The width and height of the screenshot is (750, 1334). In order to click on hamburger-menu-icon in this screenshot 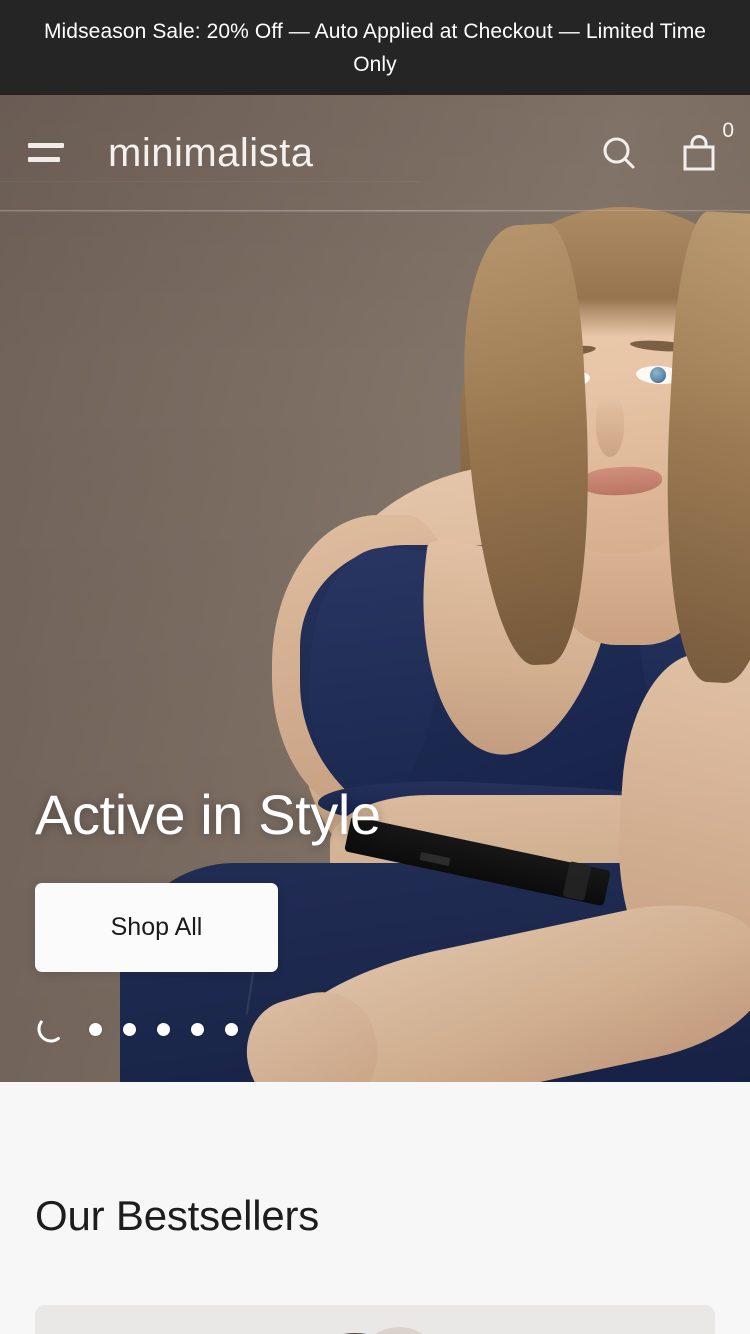, I will do `click(52, 153)`.